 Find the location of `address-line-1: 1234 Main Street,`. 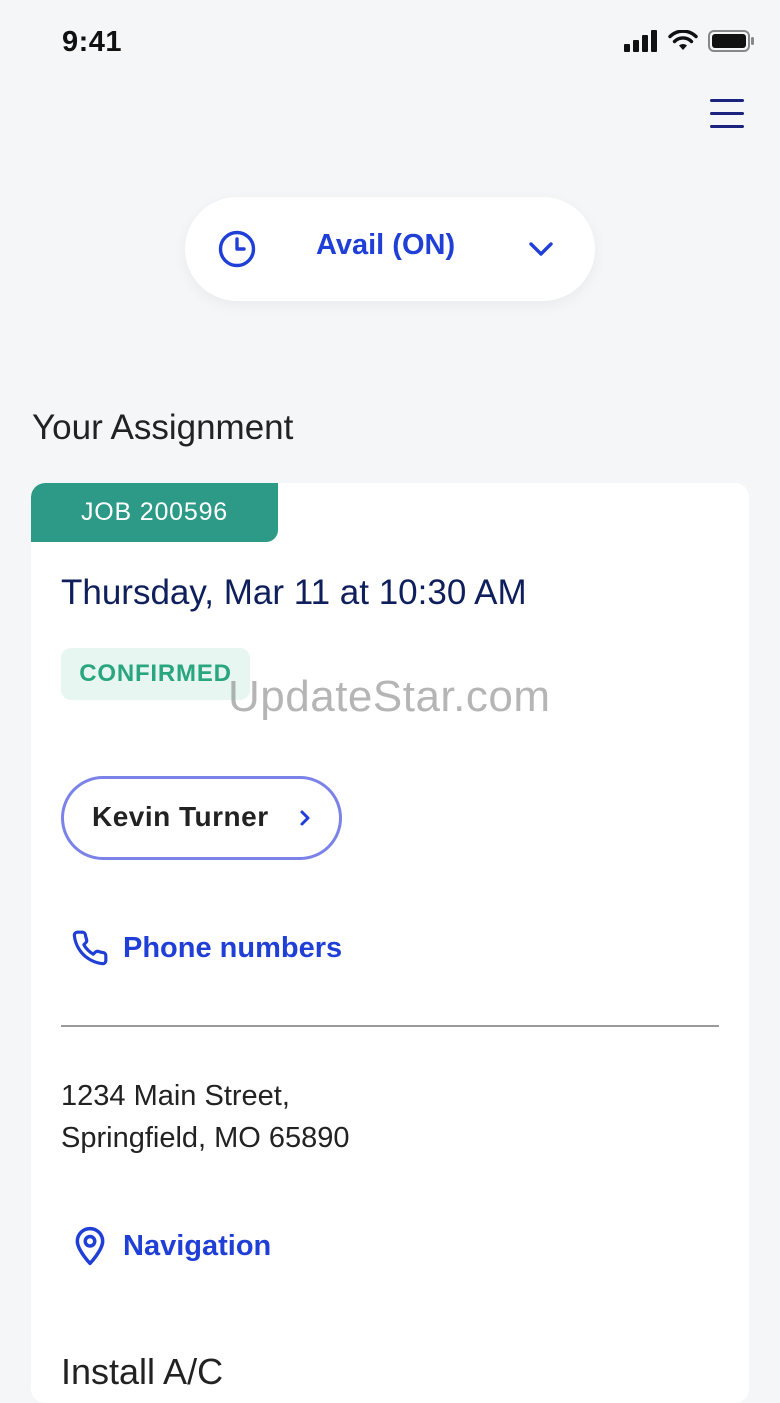

address-line-1: 1234 Main Street, is located at coordinates (175, 1096).